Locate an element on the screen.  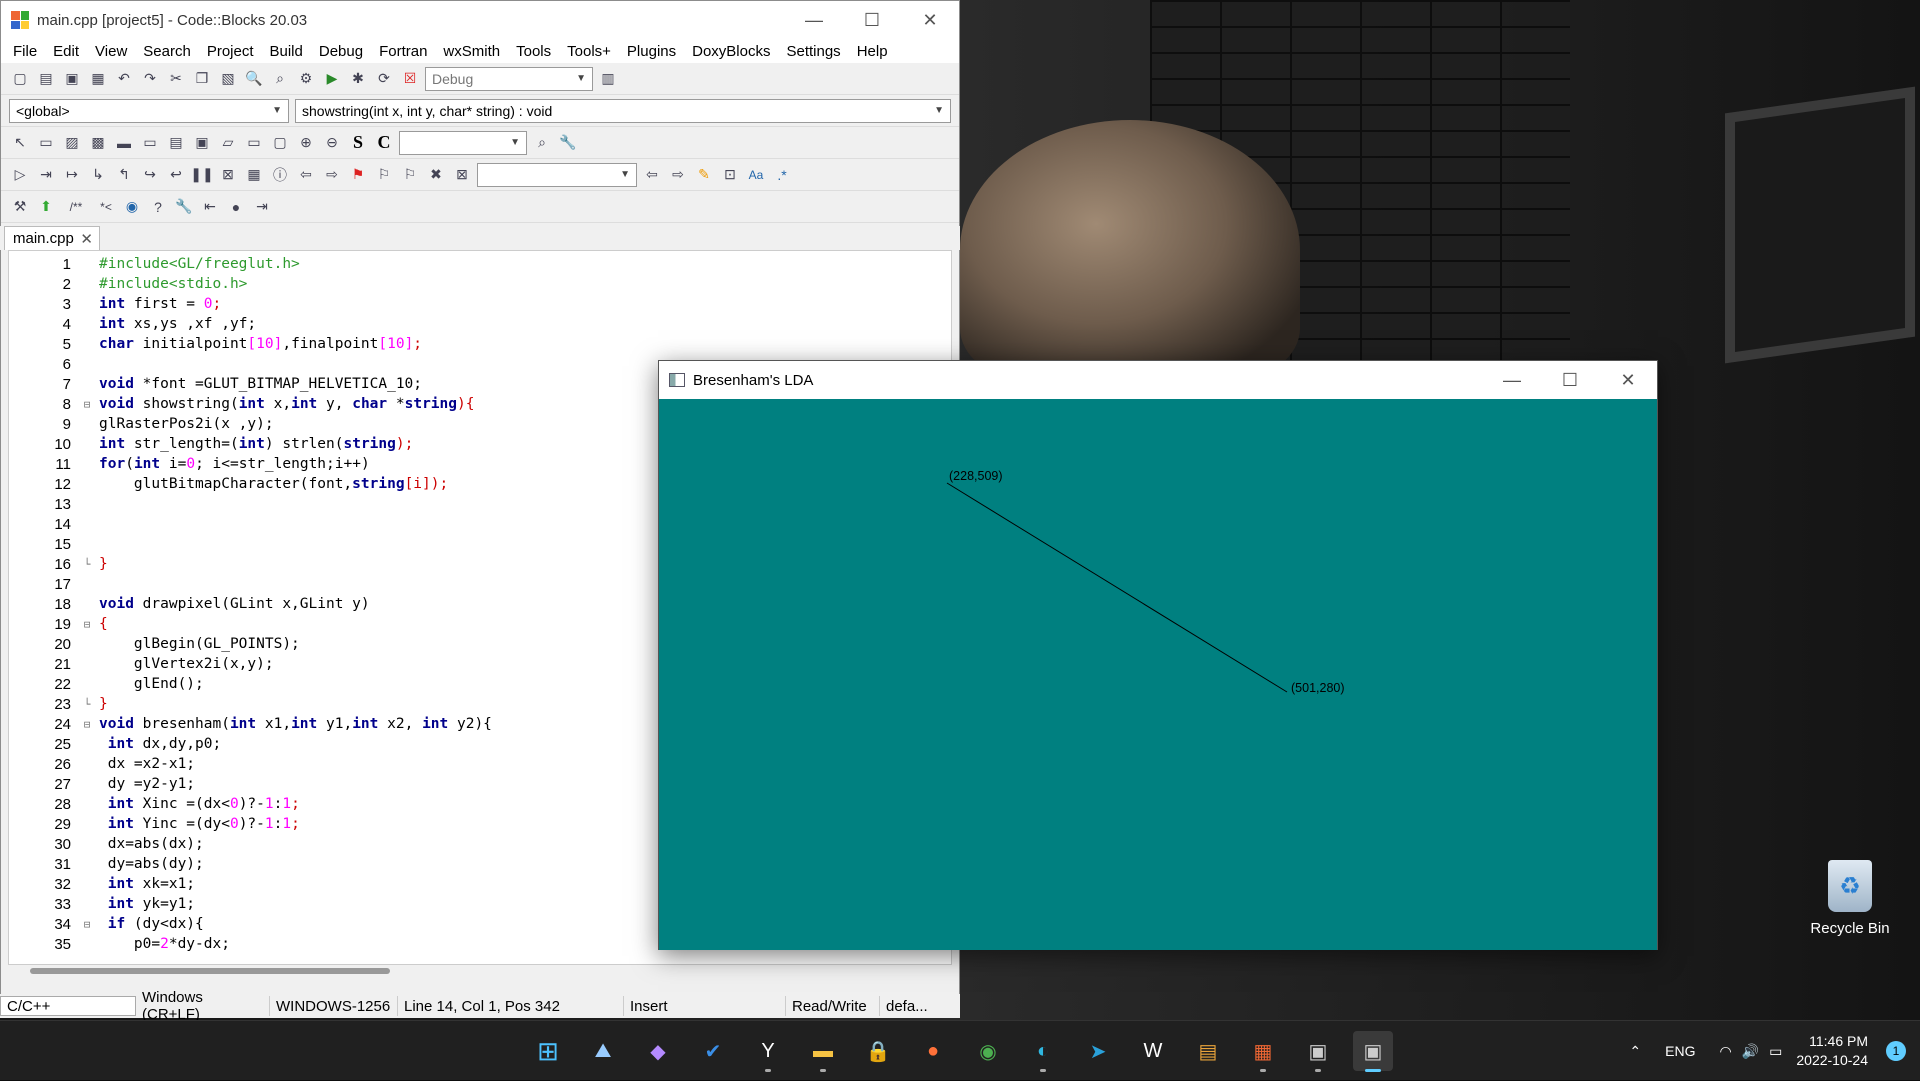
maximize-icon: ☐ is located at coordinates (1570, 380).